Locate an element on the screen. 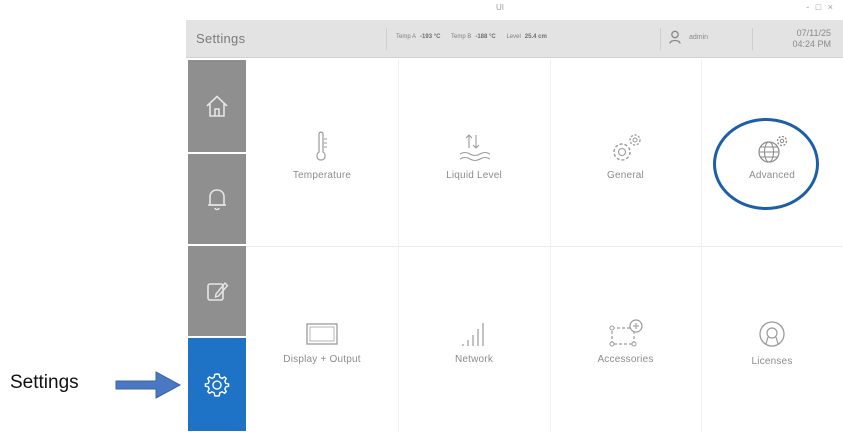 This screenshot has height=432, width=843. user-menu: admin is located at coordinates (688, 37).